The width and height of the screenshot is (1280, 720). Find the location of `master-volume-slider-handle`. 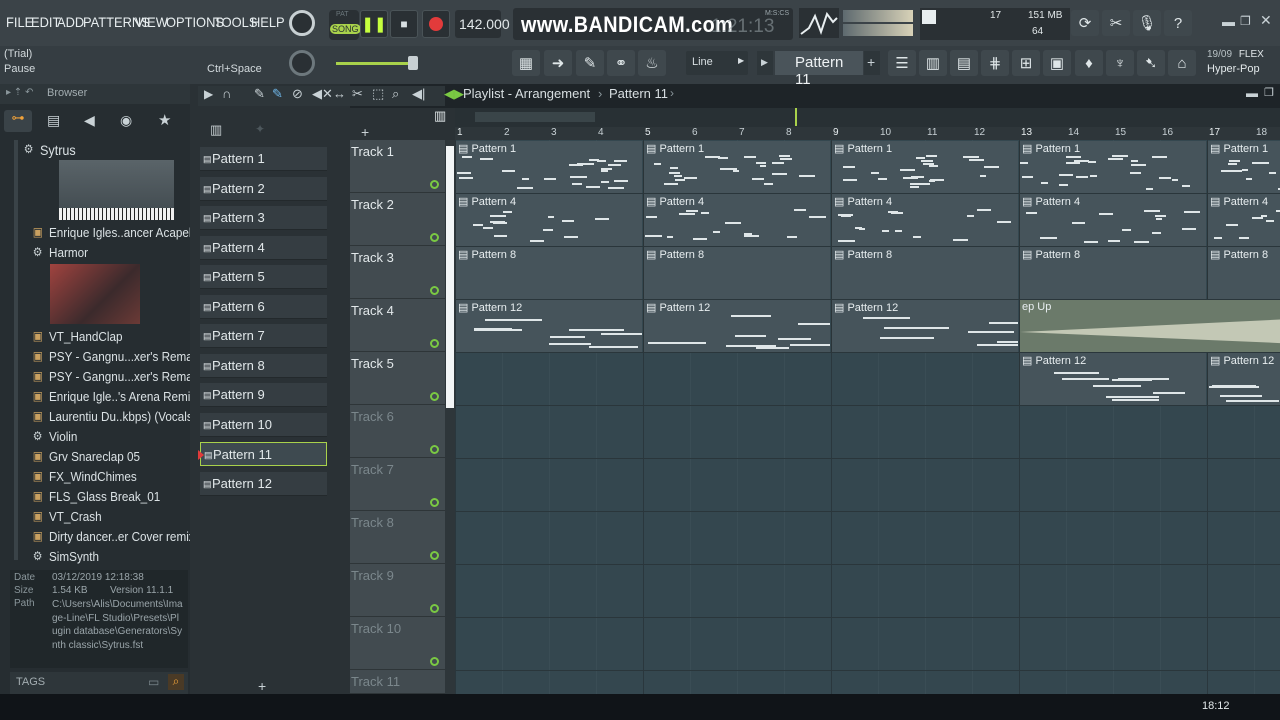

master-volume-slider-handle is located at coordinates (413, 63).